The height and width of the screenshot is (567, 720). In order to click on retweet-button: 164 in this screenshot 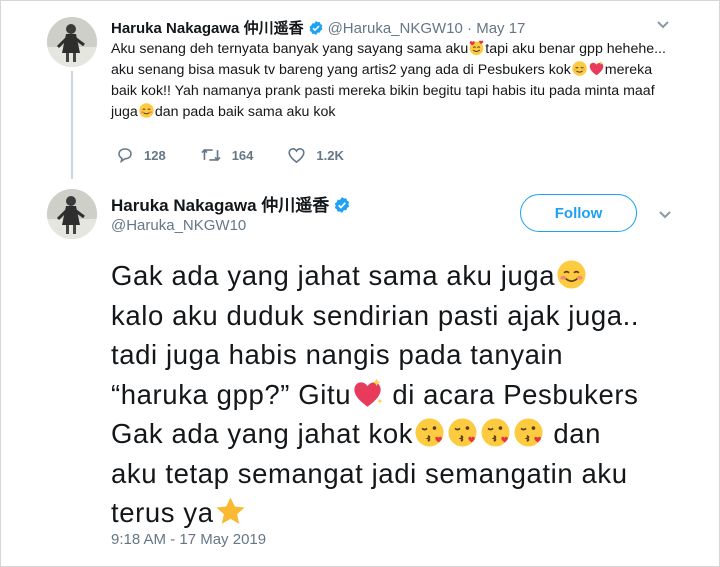, I will do `click(227, 155)`.